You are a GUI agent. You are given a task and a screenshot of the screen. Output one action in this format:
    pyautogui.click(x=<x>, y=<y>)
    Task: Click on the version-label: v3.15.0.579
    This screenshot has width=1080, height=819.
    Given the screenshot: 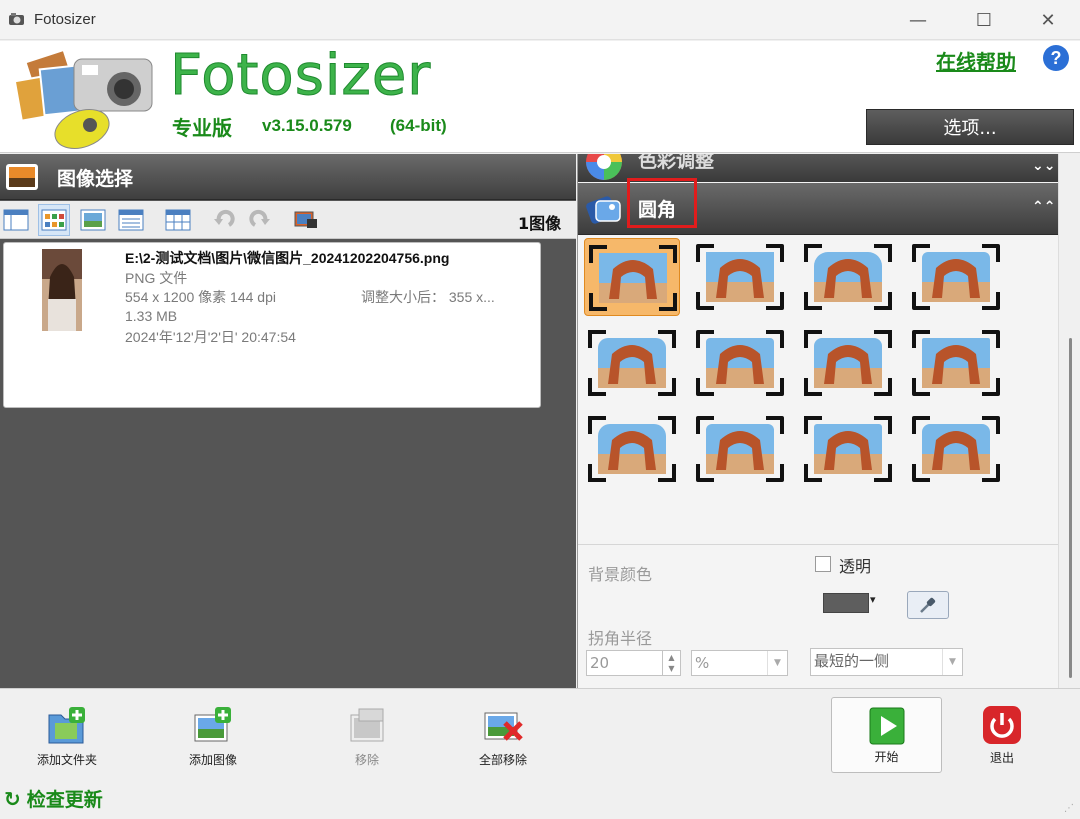 What is the action you would take?
    pyautogui.click(x=307, y=125)
    